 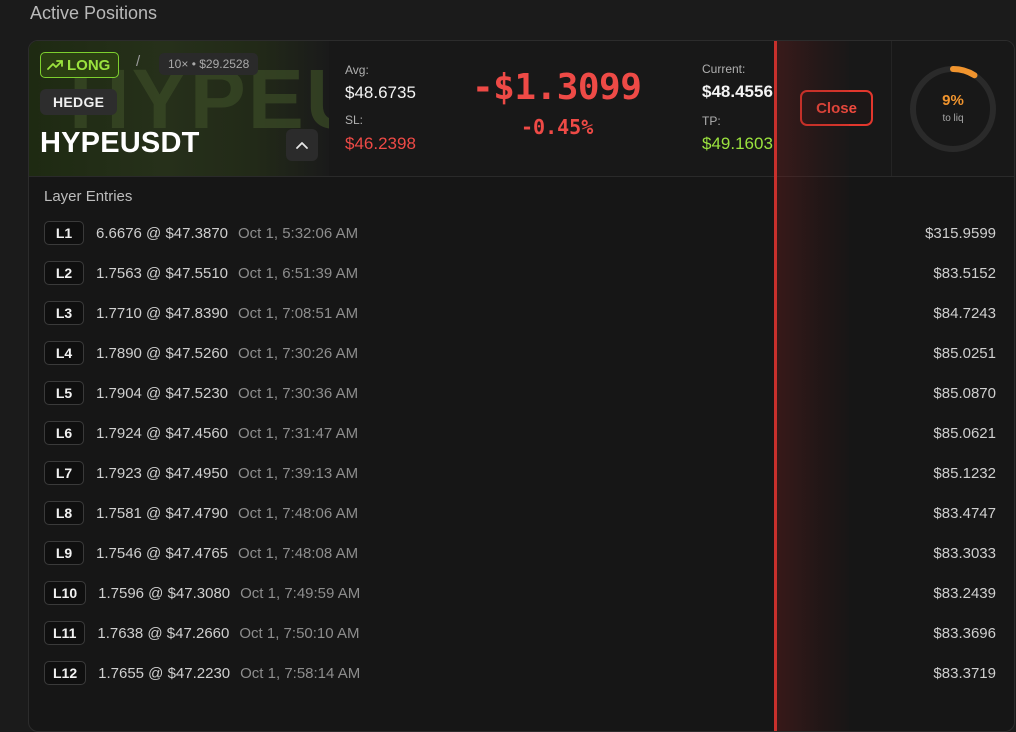 What do you see at coordinates (960, 233) in the screenshot?
I see `layer-amount: $315.9599` at bounding box center [960, 233].